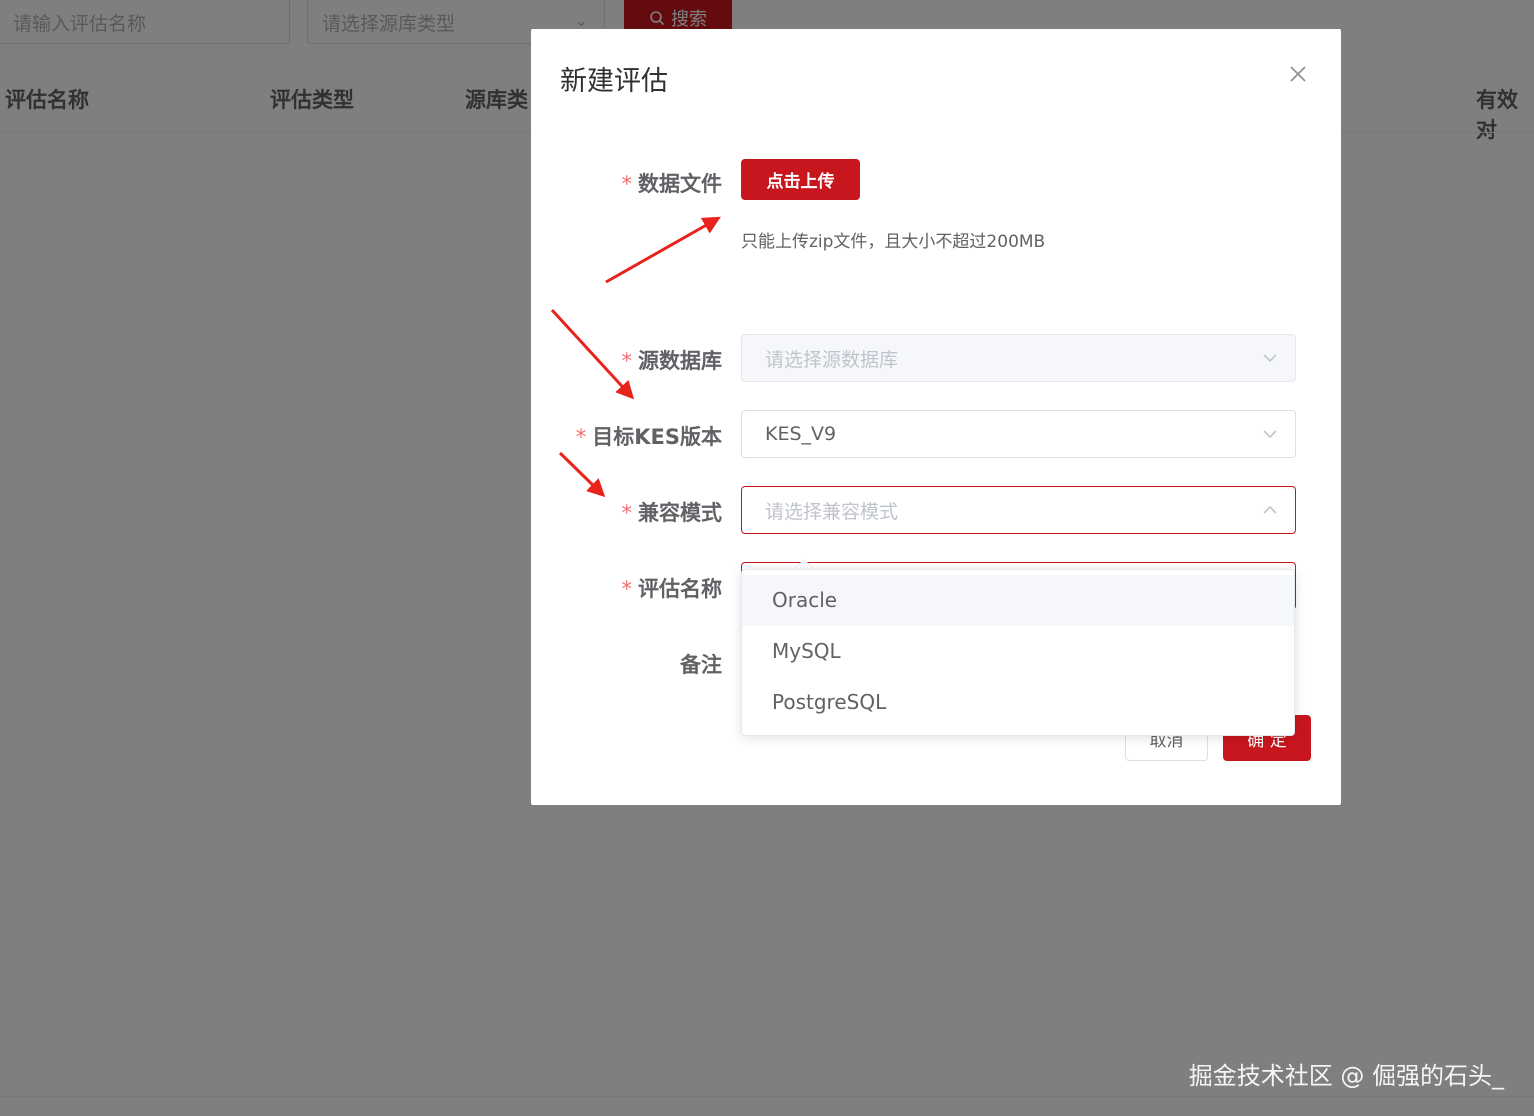 Image resolution: width=1534 pixels, height=1116 pixels. What do you see at coordinates (832, 359) in the screenshot?
I see `source-db-placeholder: 请选择源数据库` at bounding box center [832, 359].